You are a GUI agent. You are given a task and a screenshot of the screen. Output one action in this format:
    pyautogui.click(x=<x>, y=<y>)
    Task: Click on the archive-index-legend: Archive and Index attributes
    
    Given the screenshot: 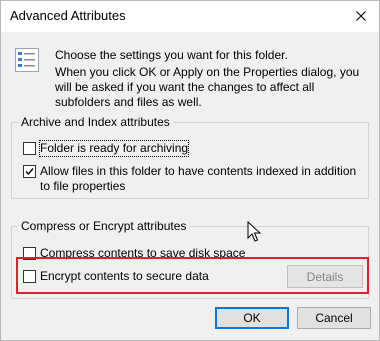 What is the action you would take?
    pyautogui.click(x=95, y=122)
    